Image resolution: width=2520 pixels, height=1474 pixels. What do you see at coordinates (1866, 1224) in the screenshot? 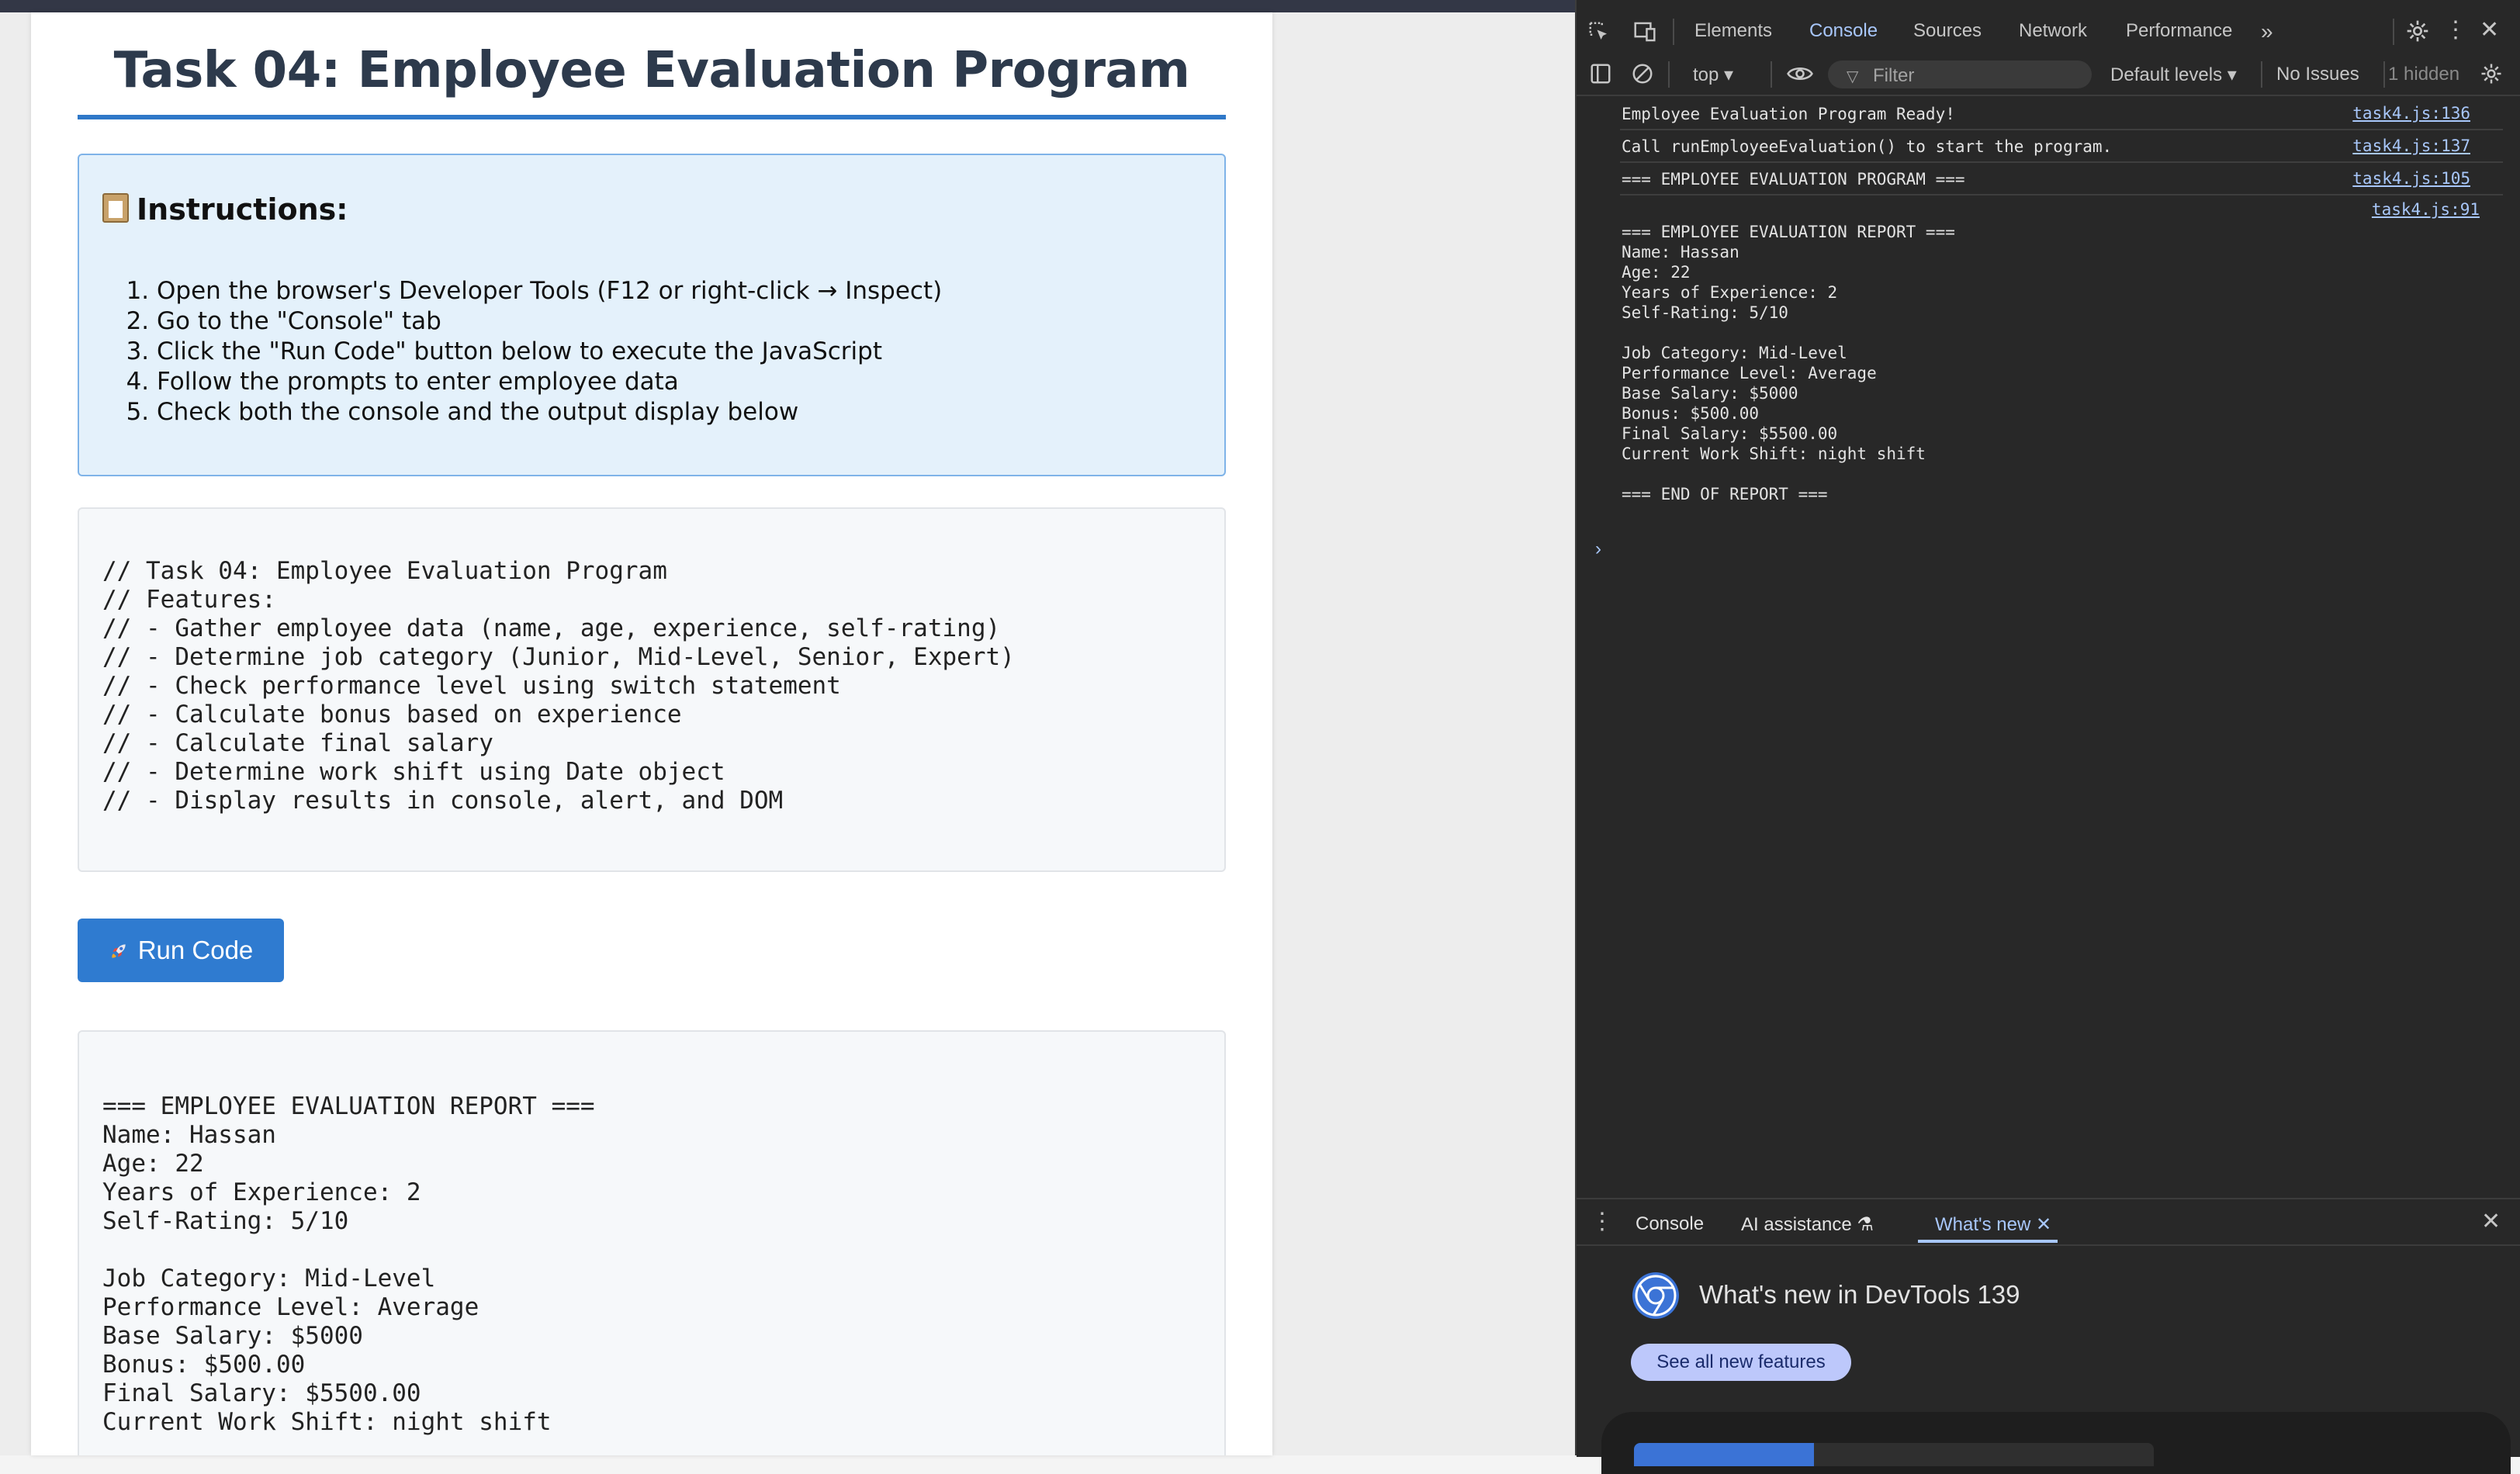
I see `flask-icon: ⚗` at bounding box center [1866, 1224].